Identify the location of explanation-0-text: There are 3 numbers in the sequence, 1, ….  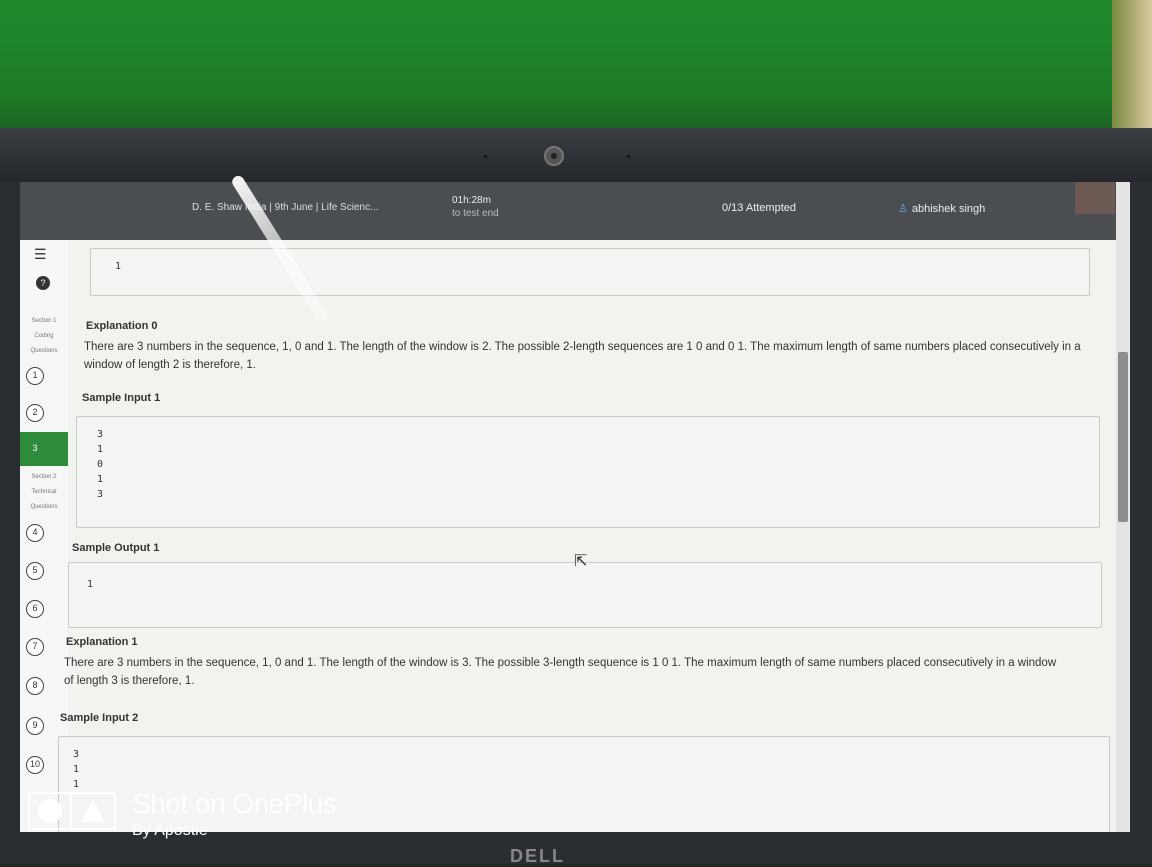
(582, 356).